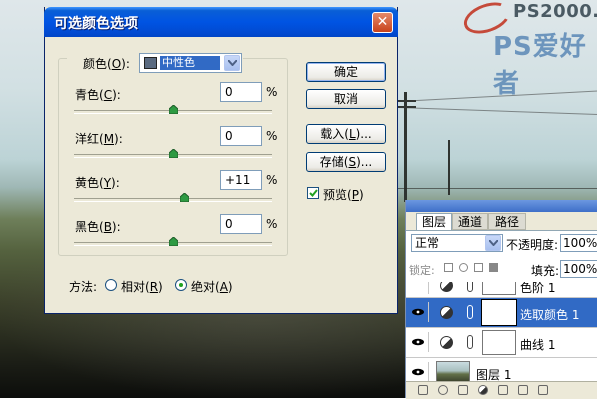 This screenshot has width=597, height=400. I want to click on preview-checkbox, so click(313, 193).